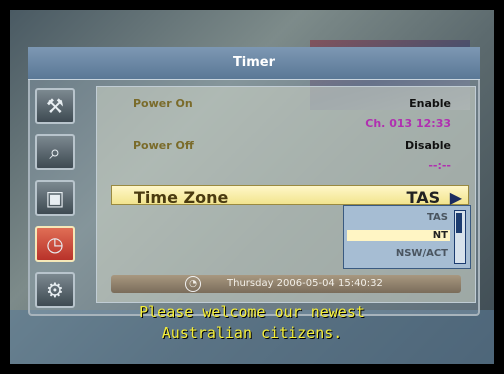  I want to click on sidebar: ⚒ ⌕ ▣ ◷ ⚙, so click(59, 203).